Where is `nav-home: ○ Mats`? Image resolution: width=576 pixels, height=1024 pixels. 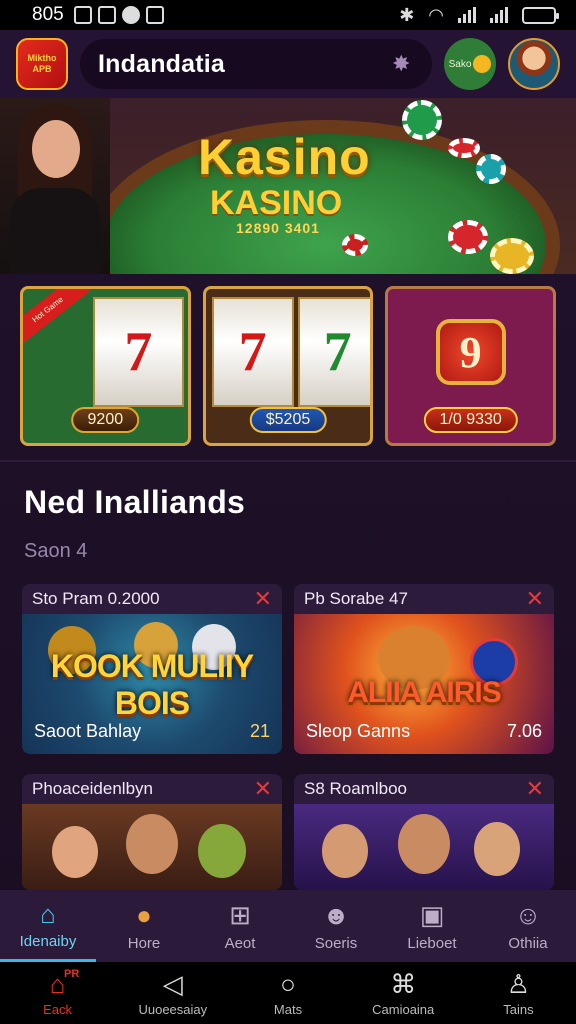
nav-home: ○ Mats is located at coordinates (287, 993).